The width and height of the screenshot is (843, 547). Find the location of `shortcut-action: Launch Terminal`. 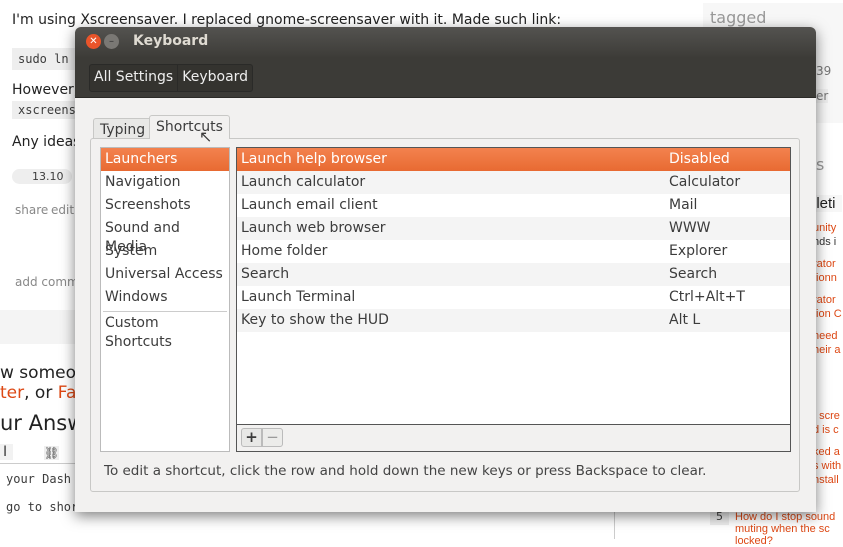

shortcut-action: Launch Terminal is located at coordinates (298, 297).